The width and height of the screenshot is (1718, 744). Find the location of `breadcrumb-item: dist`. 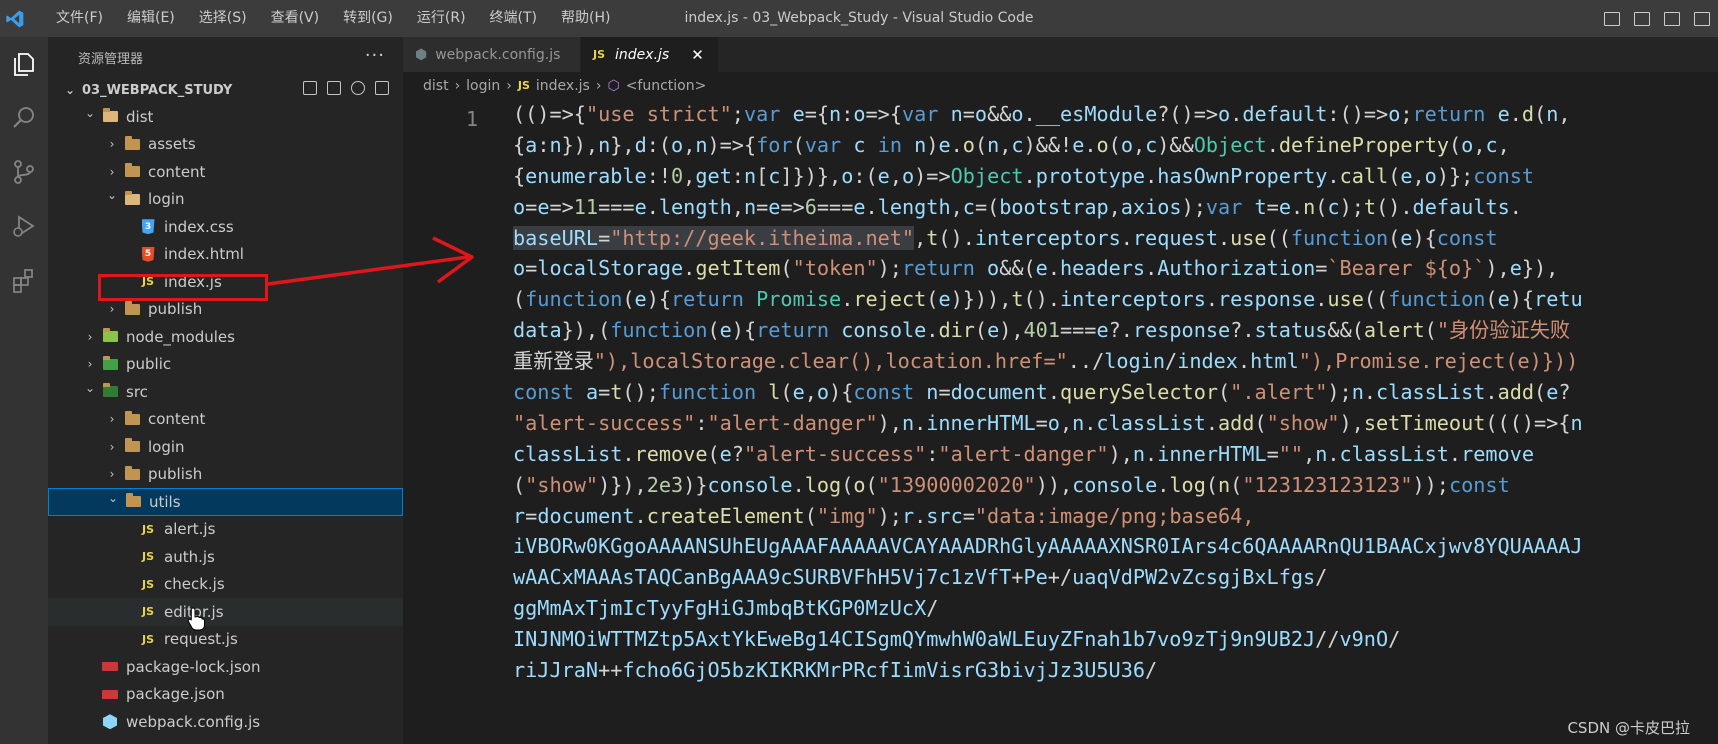

breadcrumb-item: dist is located at coordinates (436, 86).